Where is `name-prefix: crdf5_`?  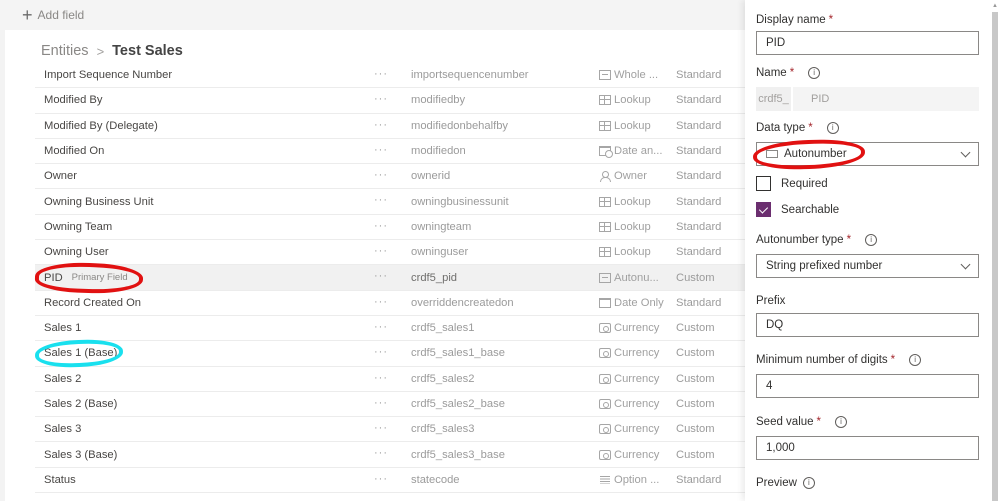
name-prefix: crdf5_ is located at coordinates (773, 99).